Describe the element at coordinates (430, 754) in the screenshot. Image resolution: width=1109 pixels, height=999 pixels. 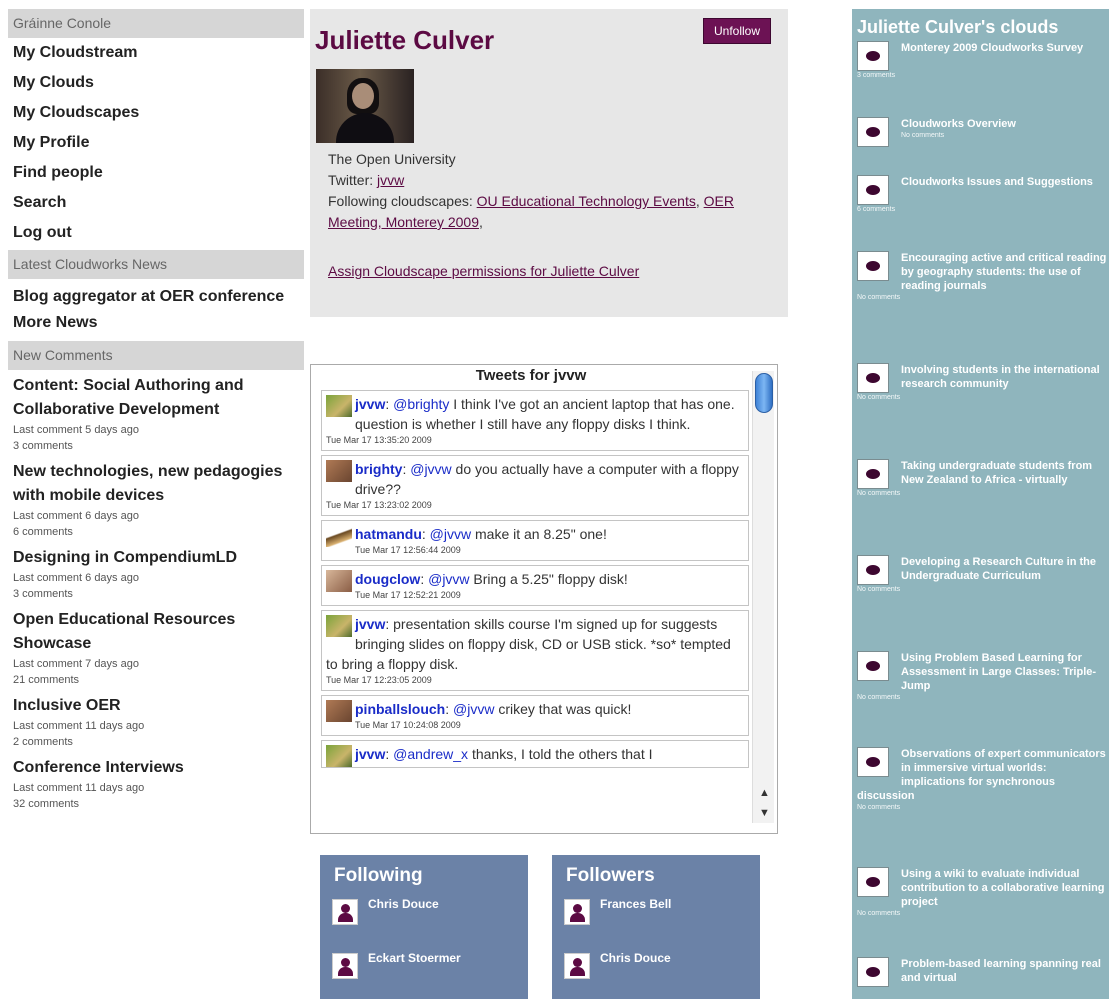
I see `tweet-mention: @andrew_x` at that location.